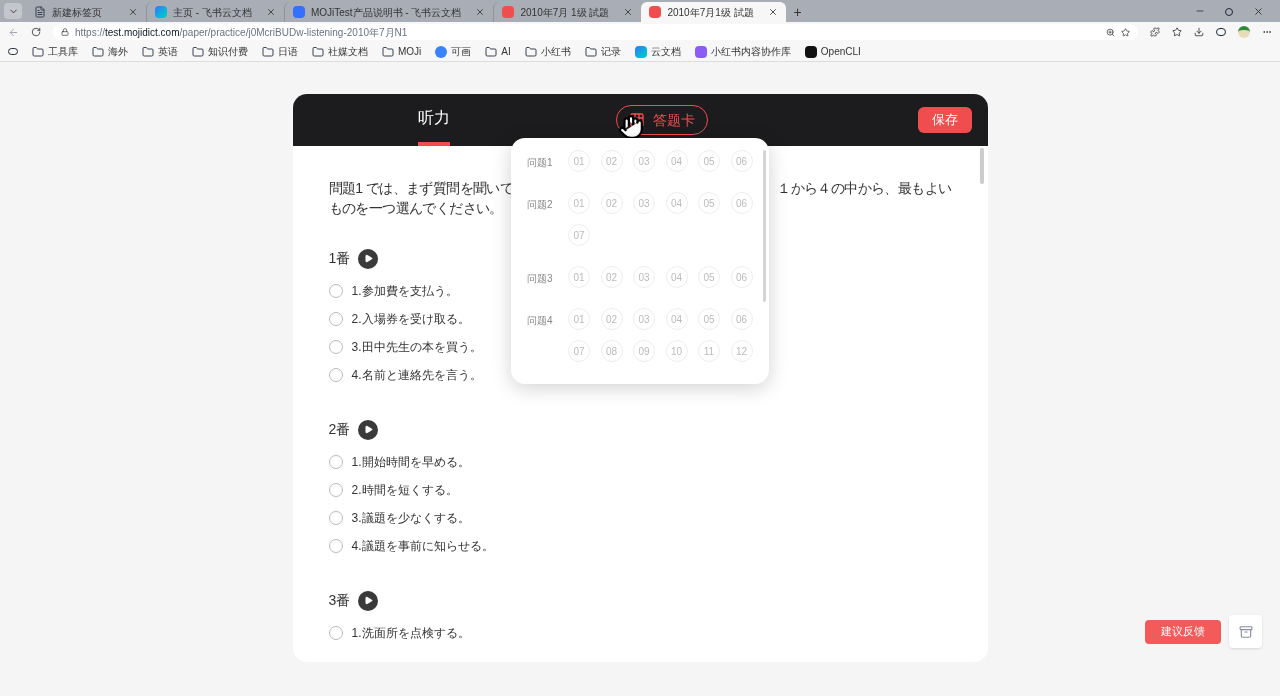 The width and height of the screenshot is (1280, 696). I want to click on bookmark: 云文档, so click(657, 51).